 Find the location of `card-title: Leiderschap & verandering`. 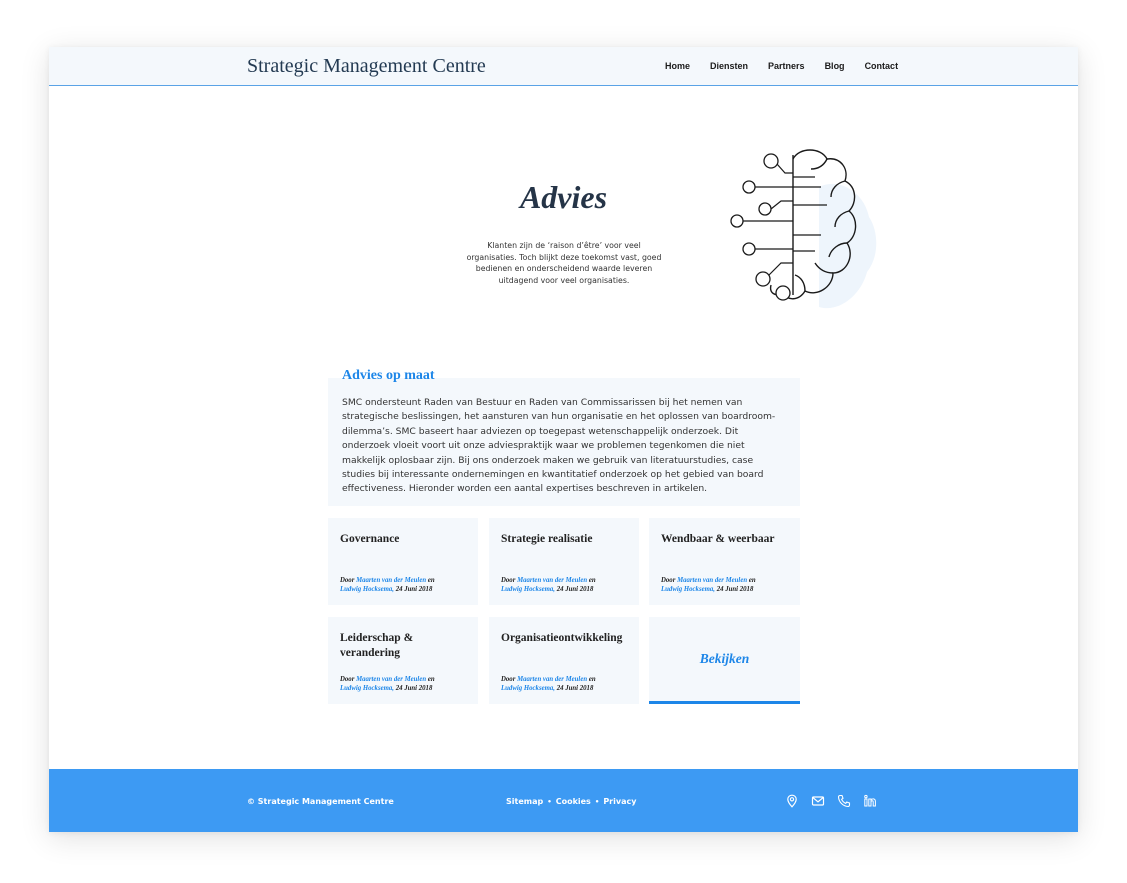

card-title: Leiderschap & verandering is located at coordinates (377, 645).